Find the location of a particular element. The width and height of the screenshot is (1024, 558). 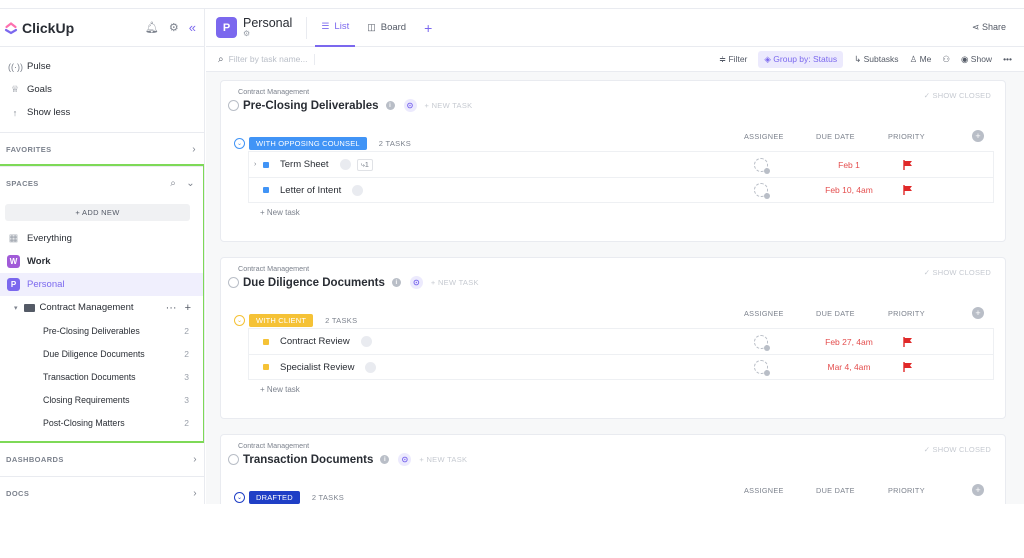

sidebar-list-item: Post-Closing Matters 2 is located at coordinates (101, 422).